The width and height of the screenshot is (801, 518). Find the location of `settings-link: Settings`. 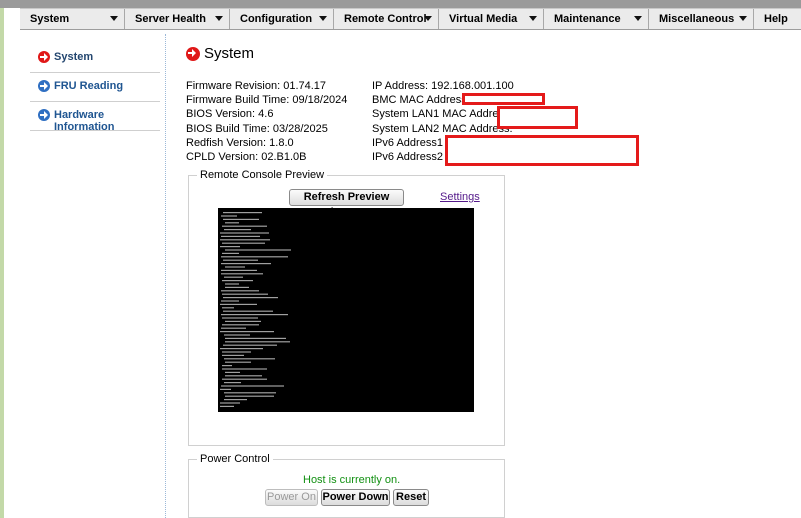

settings-link: Settings is located at coordinates (460, 197).